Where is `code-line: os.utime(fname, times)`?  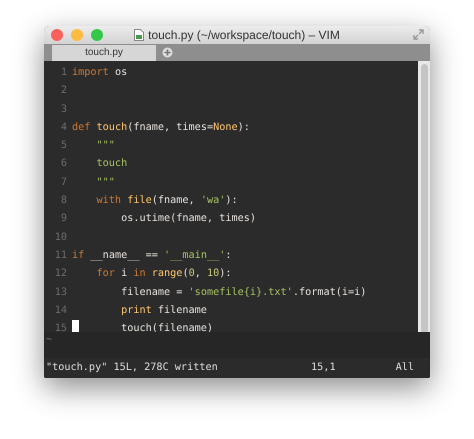
code-line: os.utime(fname, times) is located at coordinates (188, 219).